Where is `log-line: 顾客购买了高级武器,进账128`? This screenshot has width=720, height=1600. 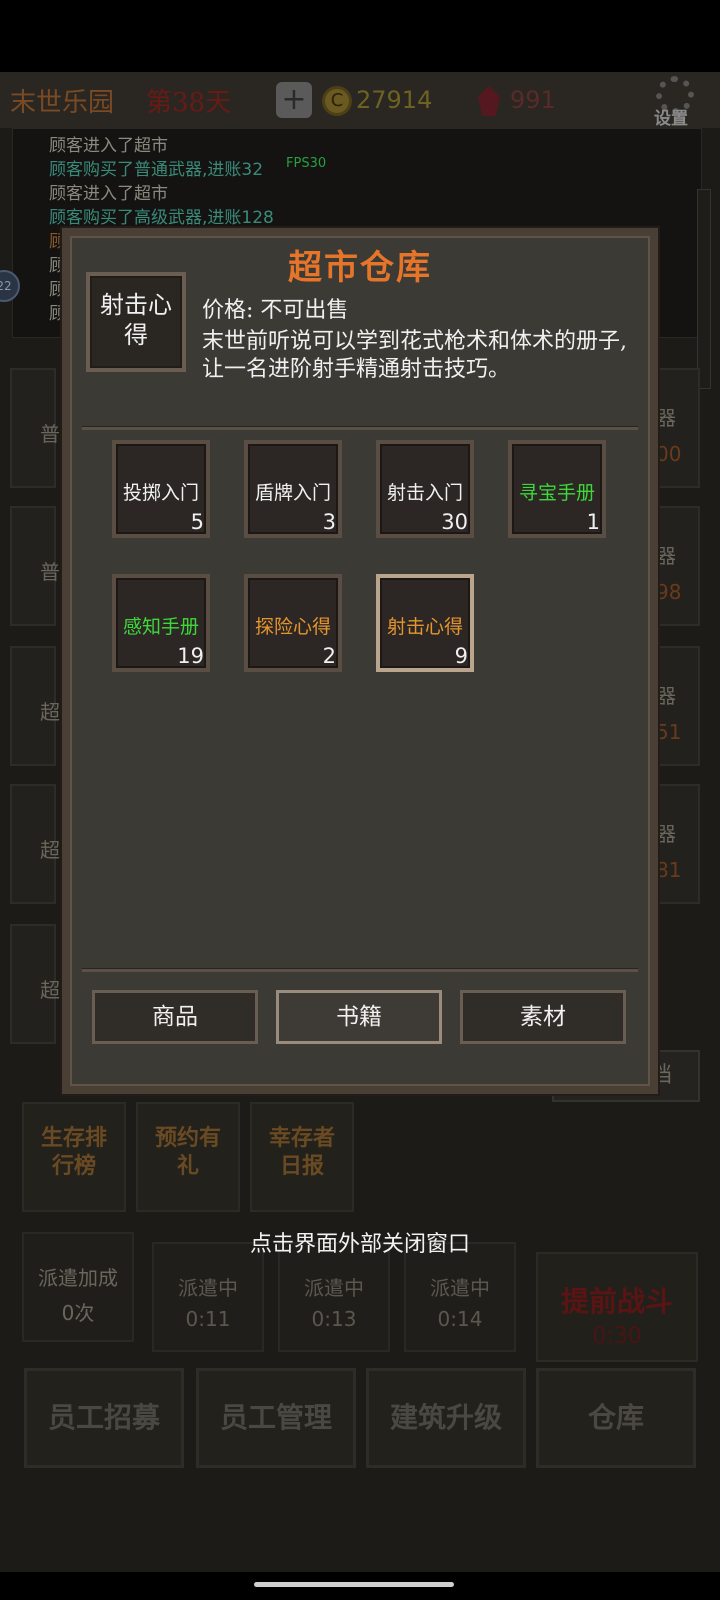 log-line: 顾客购买了高级武器,进账128 is located at coordinates (161, 218).